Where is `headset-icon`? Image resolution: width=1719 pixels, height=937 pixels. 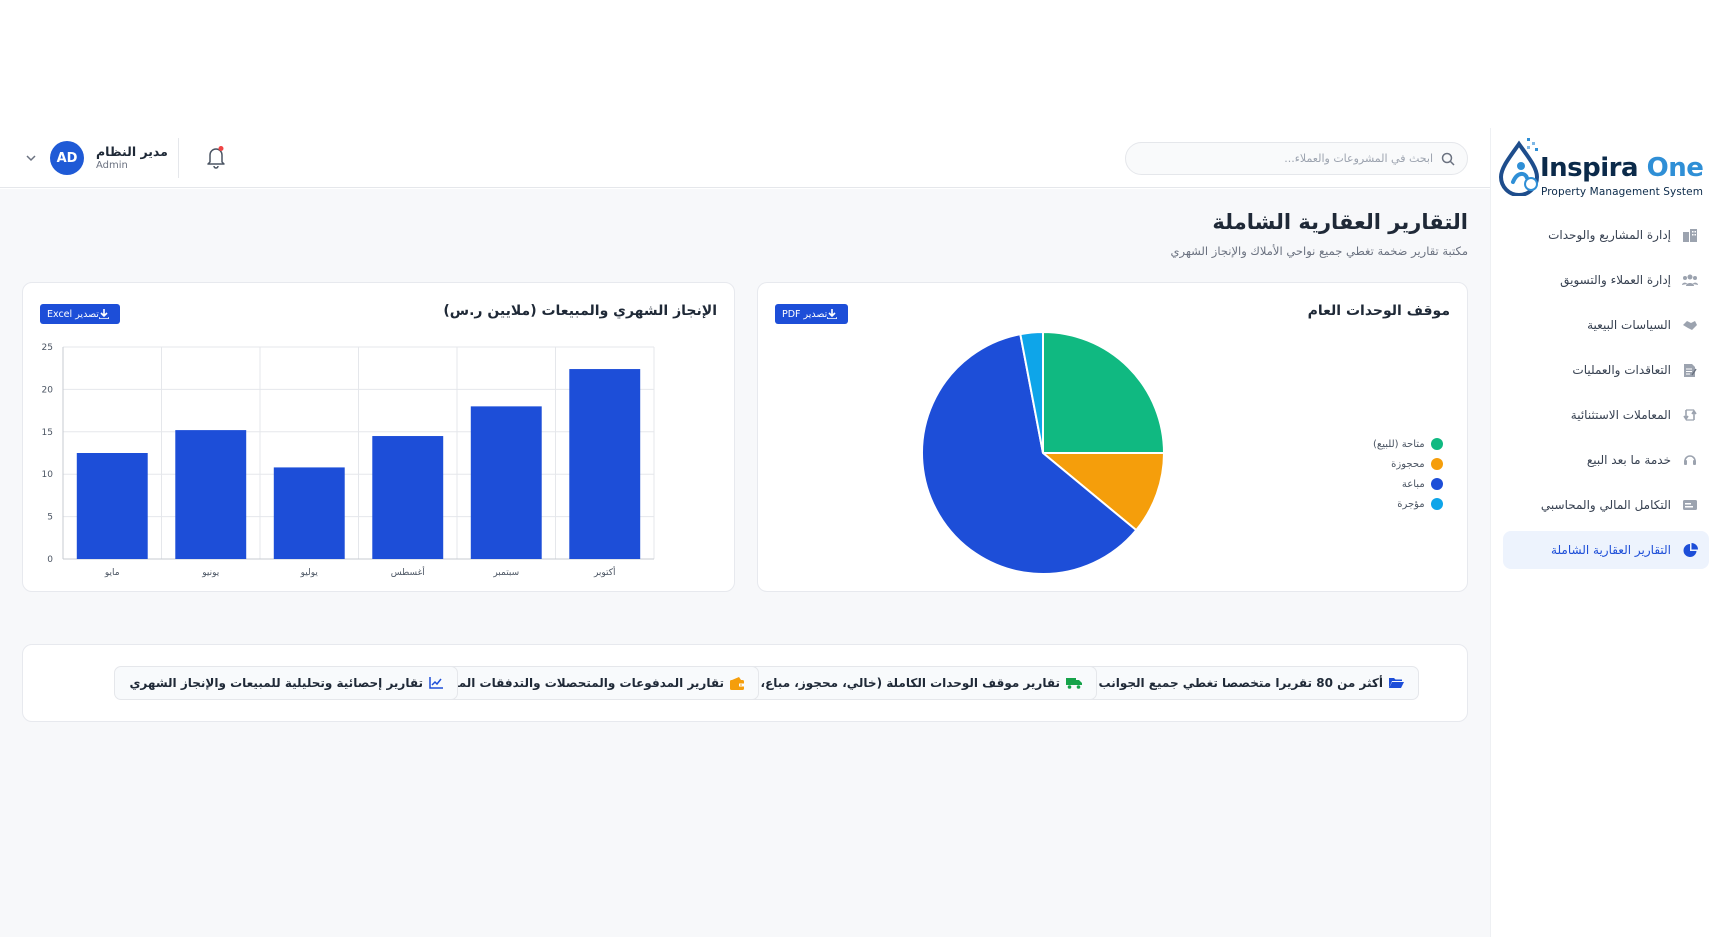
headset-icon is located at coordinates (1690, 460).